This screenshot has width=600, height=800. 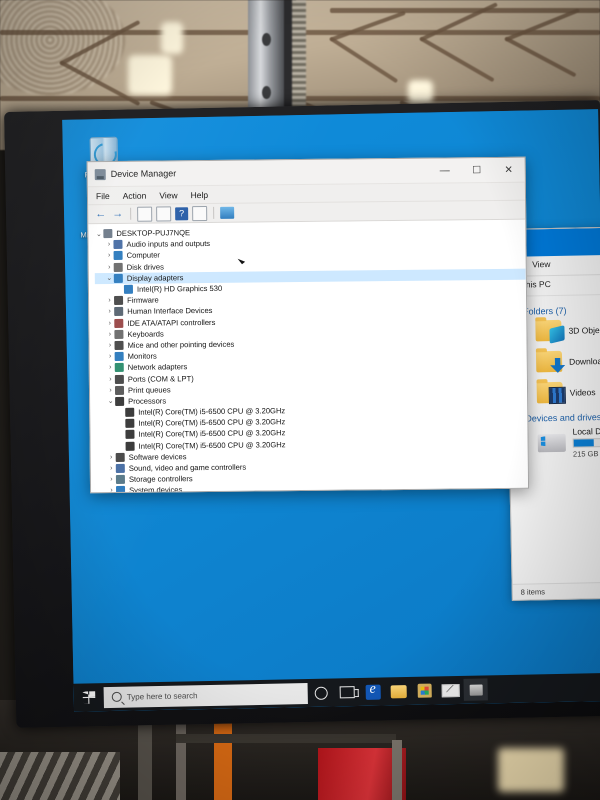 What do you see at coordinates (142, 356) in the screenshot?
I see `tree-item-label: Monitors` at bounding box center [142, 356].